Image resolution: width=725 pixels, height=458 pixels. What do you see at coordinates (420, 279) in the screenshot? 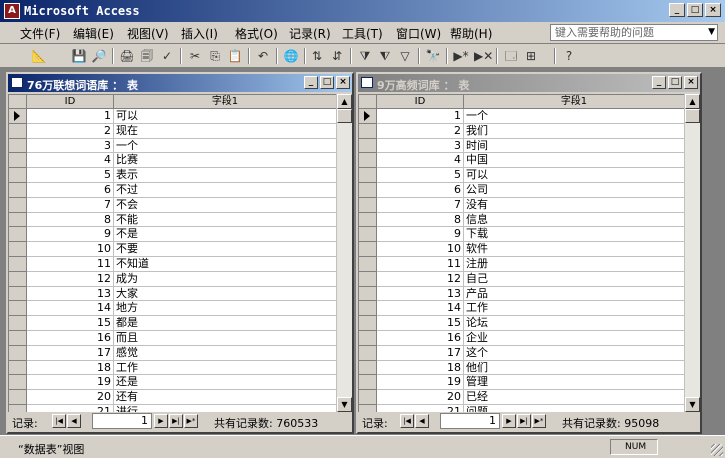
I see `cell-id: 12` at bounding box center [420, 279].